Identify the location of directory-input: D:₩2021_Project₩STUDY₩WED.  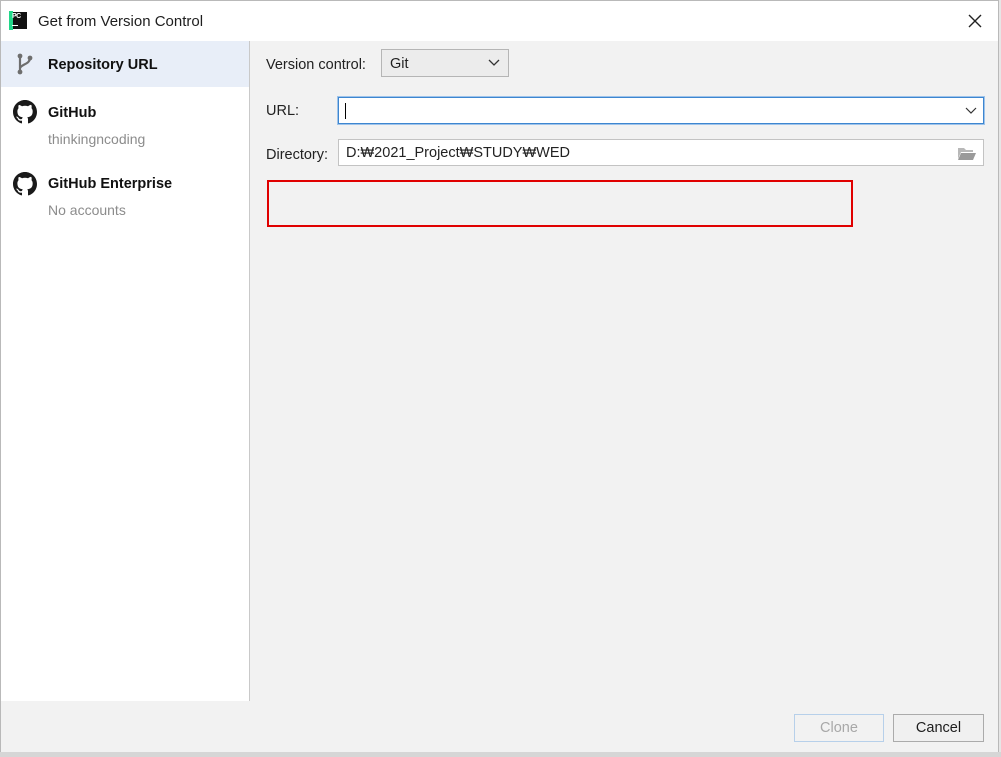
(661, 152).